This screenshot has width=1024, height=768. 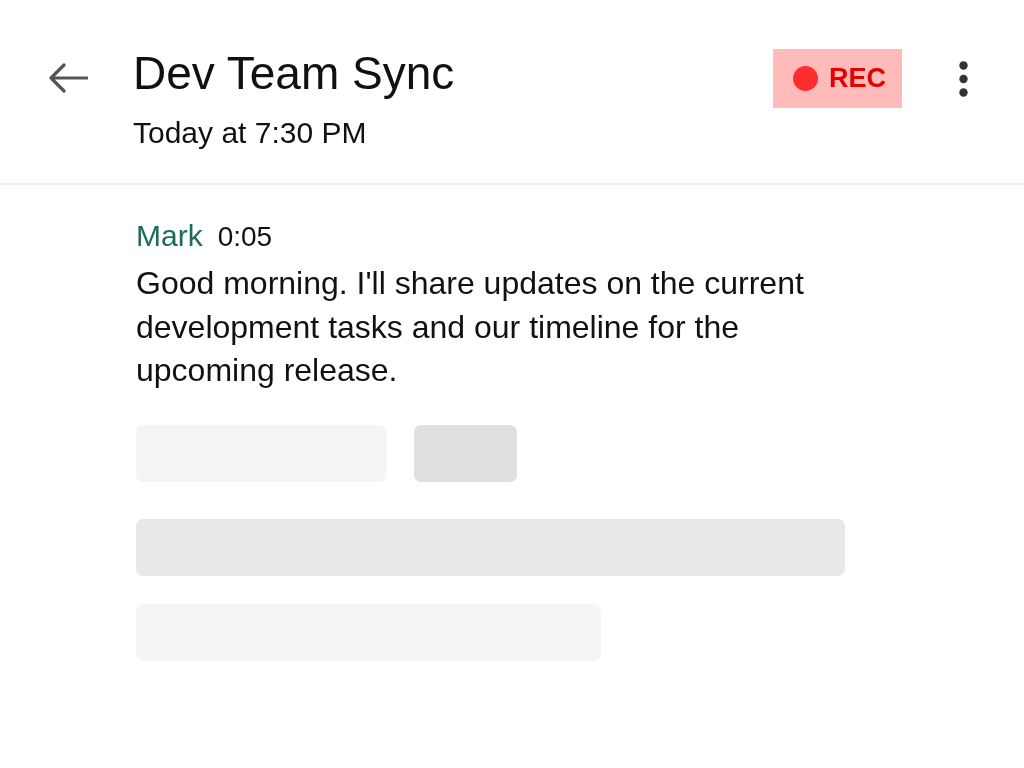 I want to click on recording-label: REC, so click(x=857, y=78).